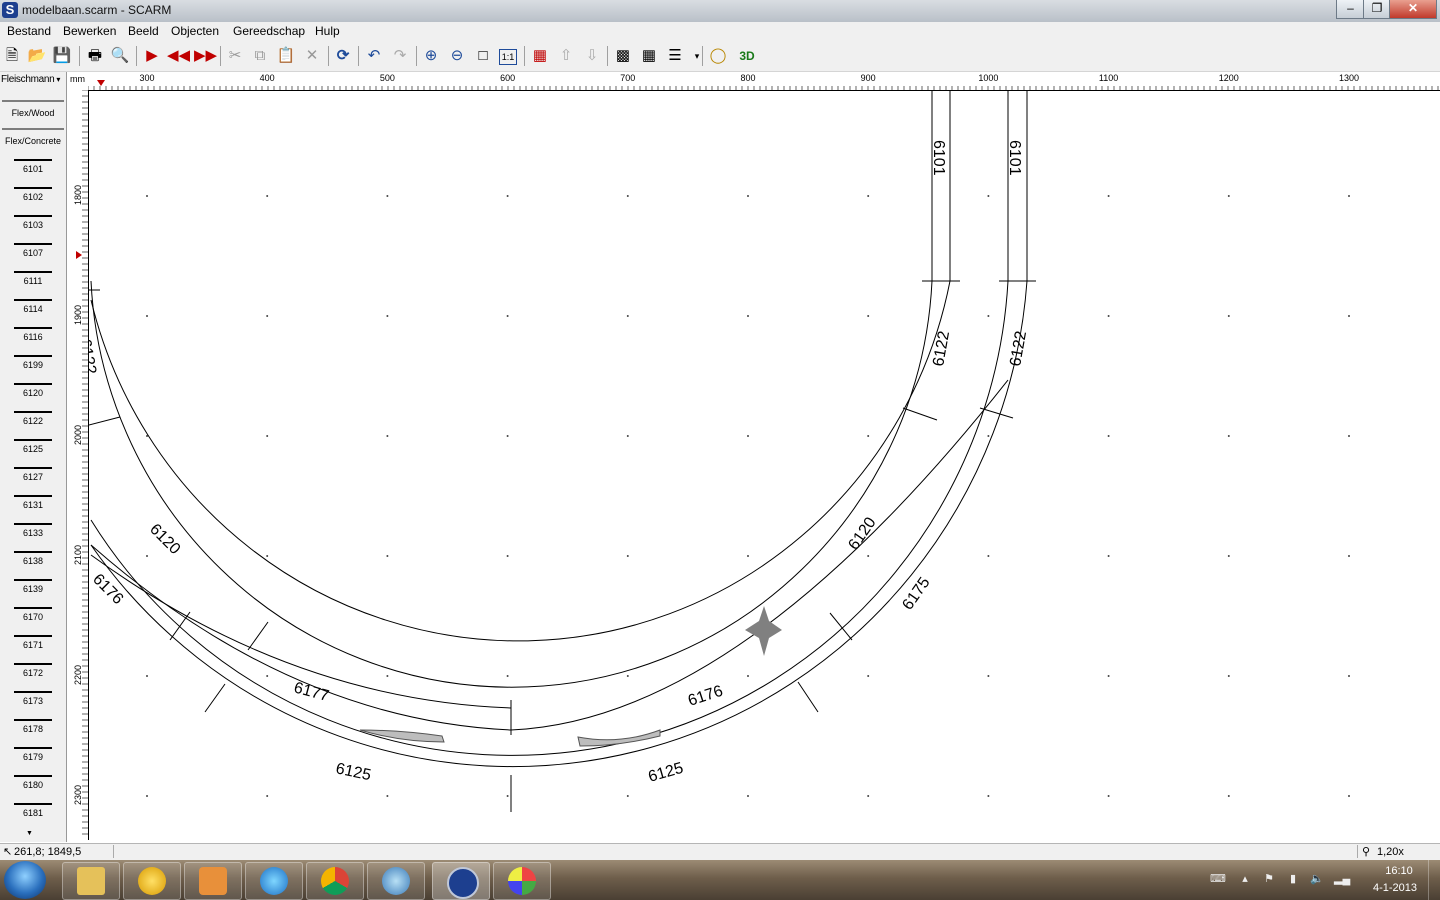 The image size is (1440, 900). I want to click on part-6199: 6199, so click(33, 360).